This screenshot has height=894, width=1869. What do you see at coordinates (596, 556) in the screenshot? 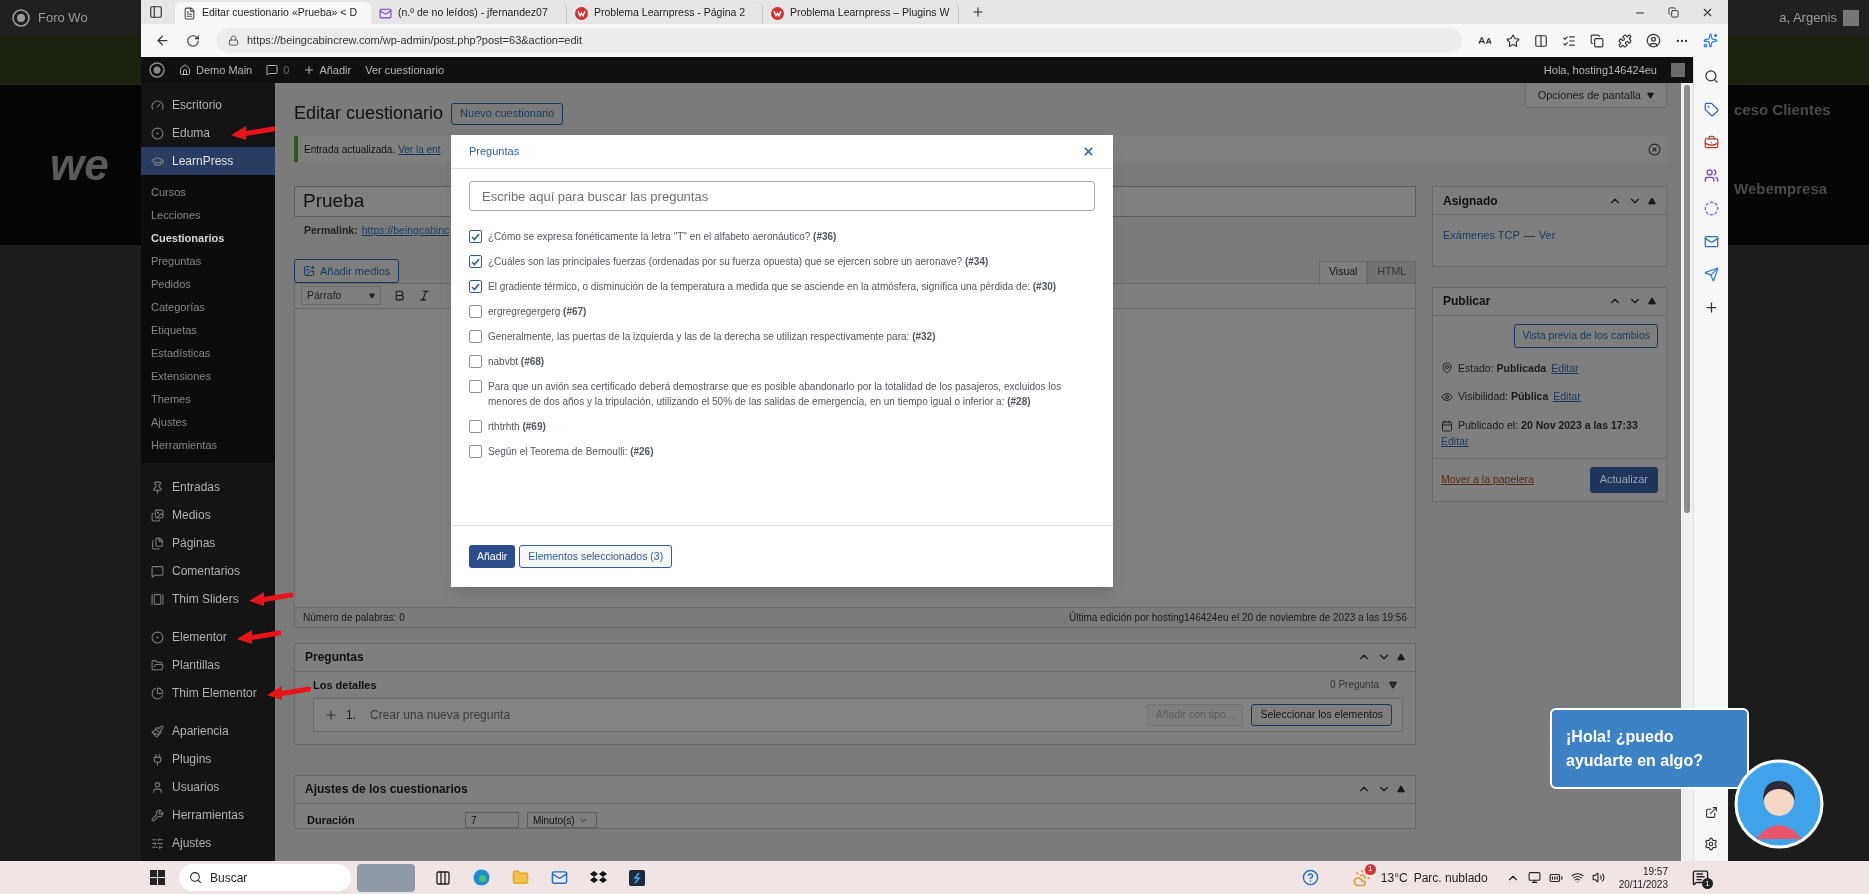
I see `selected-items-button: Elementos seleccionados (3)` at bounding box center [596, 556].